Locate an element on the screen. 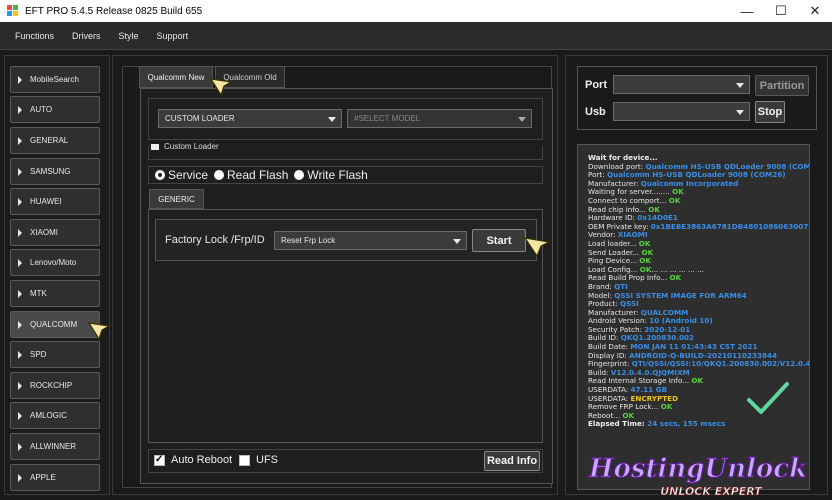  write-flash-label: Write Flash is located at coordinates (337, 175).